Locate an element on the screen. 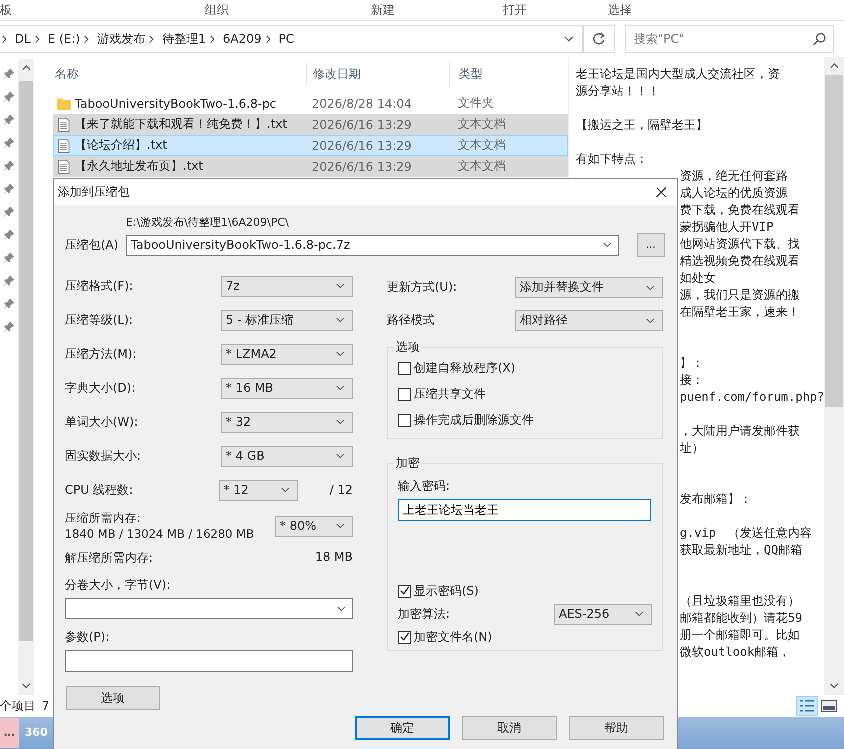  dialog-button: 帮助 is located at coordinates (616, 728).